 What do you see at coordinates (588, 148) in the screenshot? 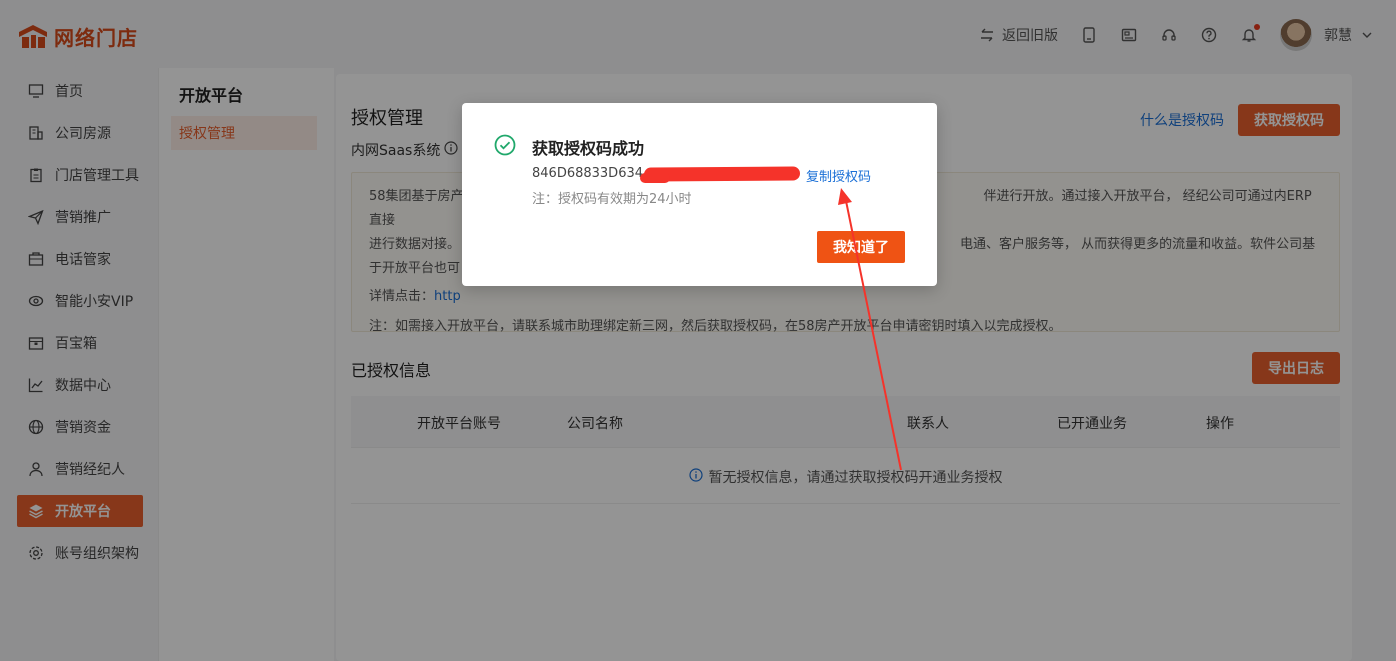
I see `dialog-title: 获取授权码成功` at bounding box center [588, 148].